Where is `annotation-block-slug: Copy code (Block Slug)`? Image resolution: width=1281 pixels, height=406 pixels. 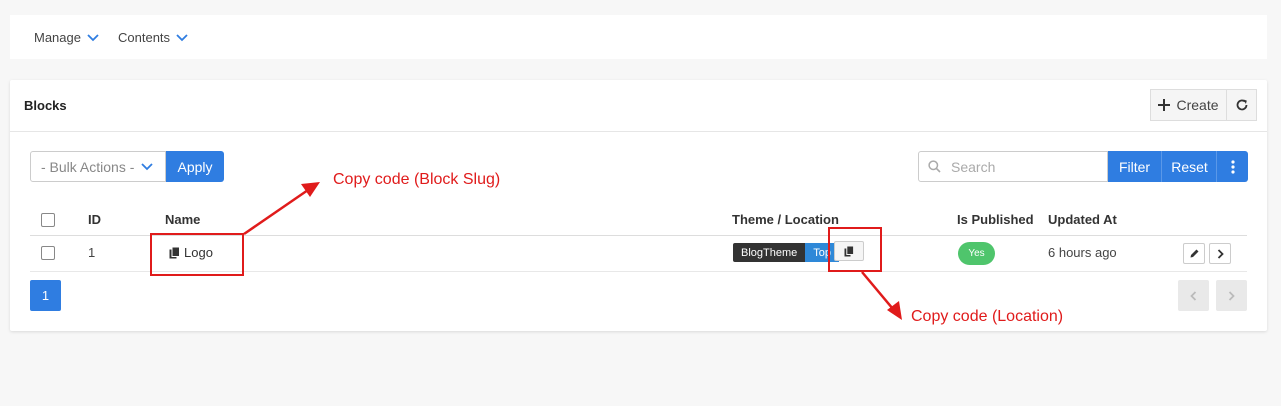 annotation-block-slug: Copy code (Block Slug) is located at coordinates (417, 179).